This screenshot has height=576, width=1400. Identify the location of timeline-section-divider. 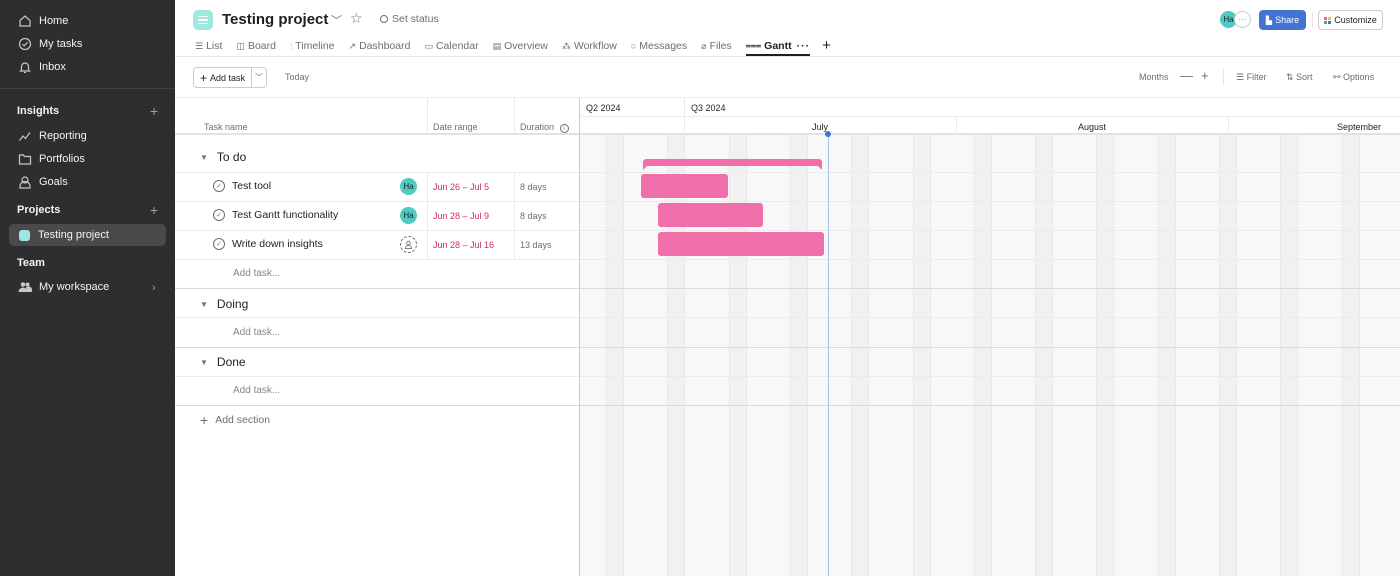
(990, 405).